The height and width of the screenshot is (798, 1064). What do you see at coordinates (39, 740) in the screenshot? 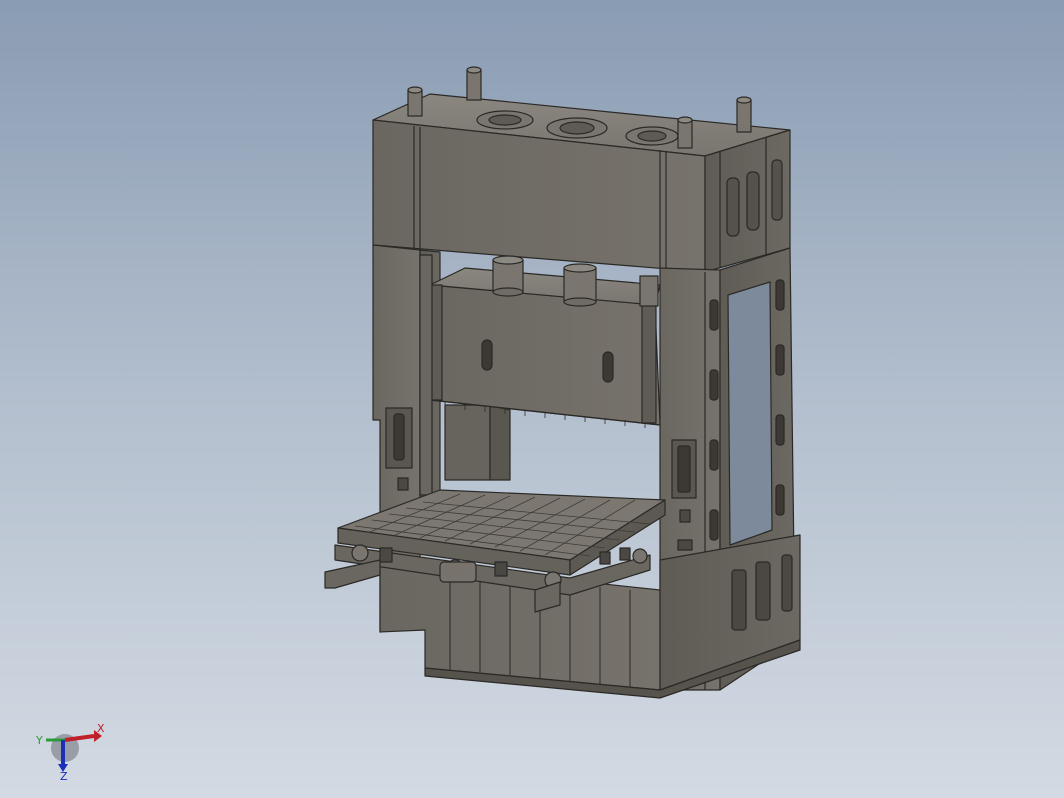
I see `y-axis-label: Y` at bounding box center [39, 740].